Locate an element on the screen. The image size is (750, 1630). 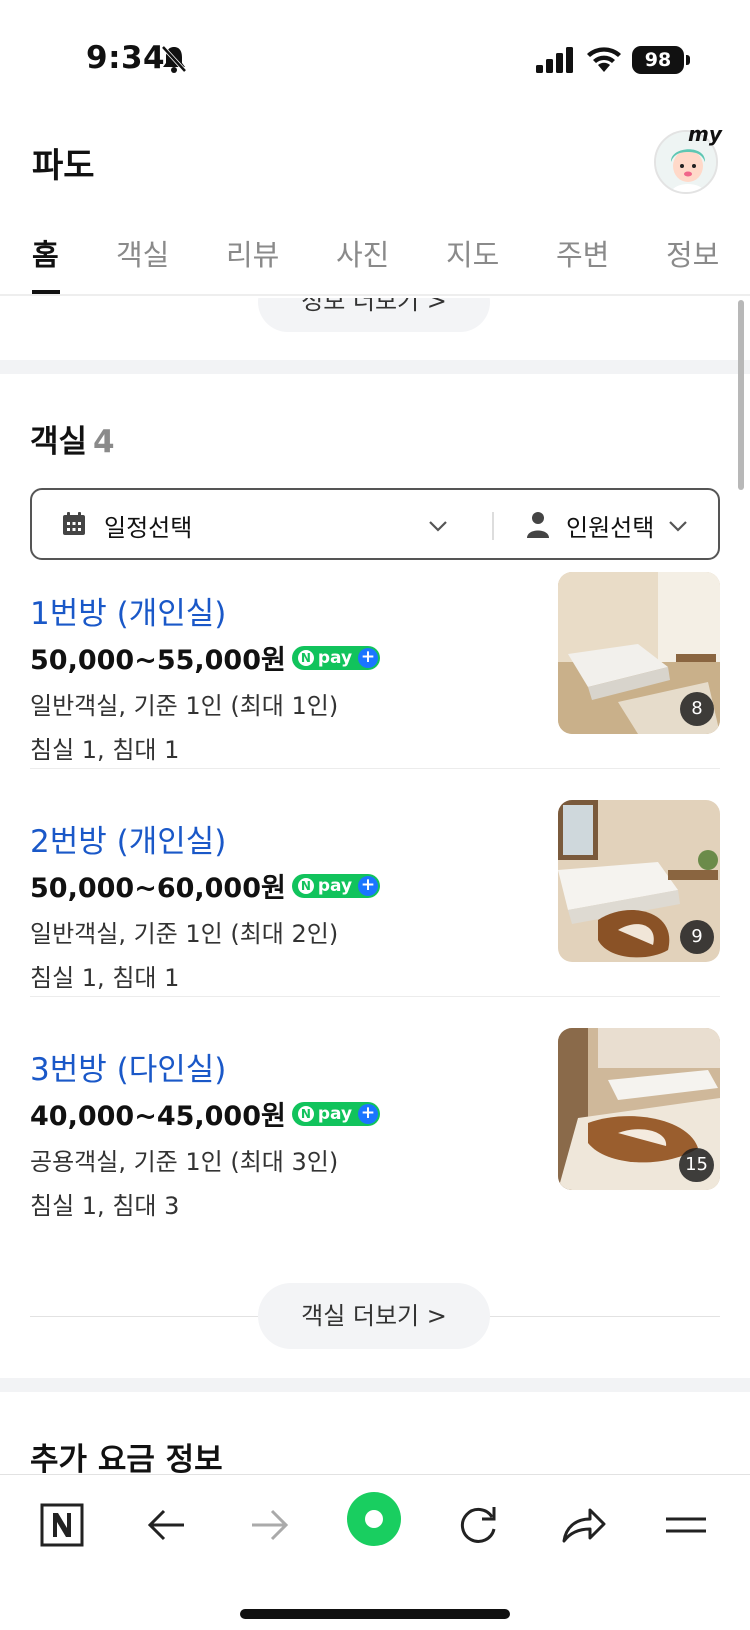
room-name-link: 1번방 (개인실) is located at coordinates (128, 610).